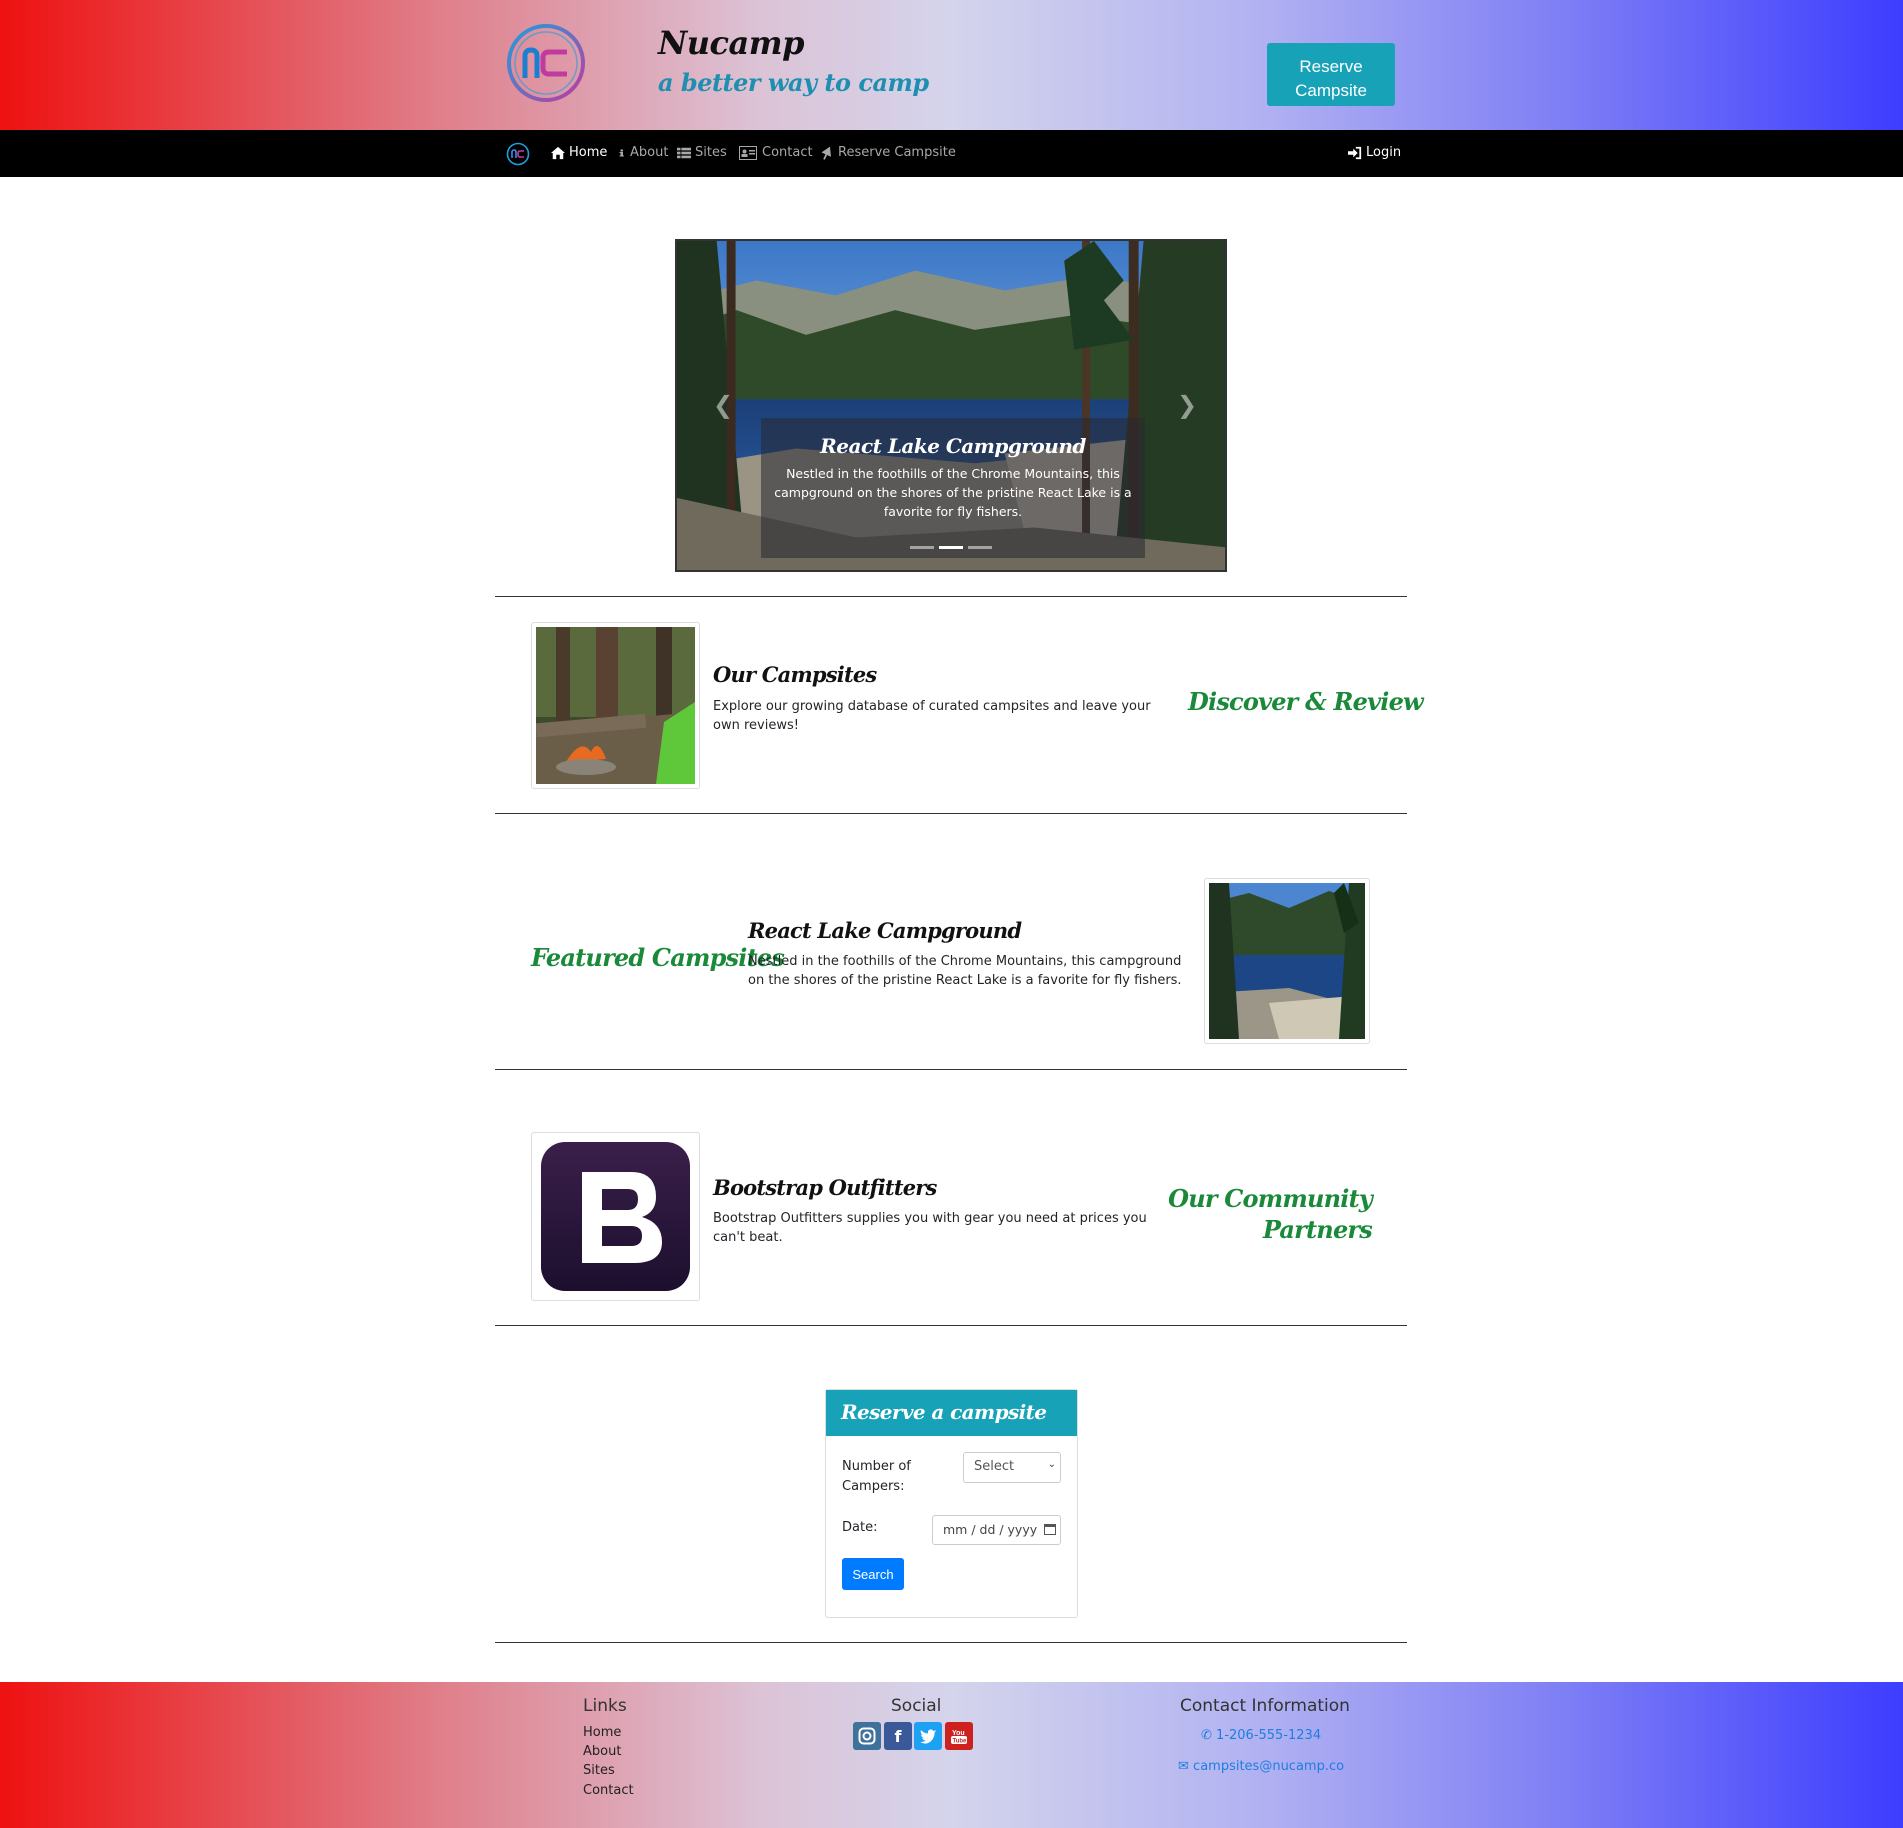 This screenshot has height=1828, width=1903. What do you see at coordinates (1261, 1214) in the screenshot?
I see `community-partners-heading: Our Community Partners` at bounding box center [1261, 1214].